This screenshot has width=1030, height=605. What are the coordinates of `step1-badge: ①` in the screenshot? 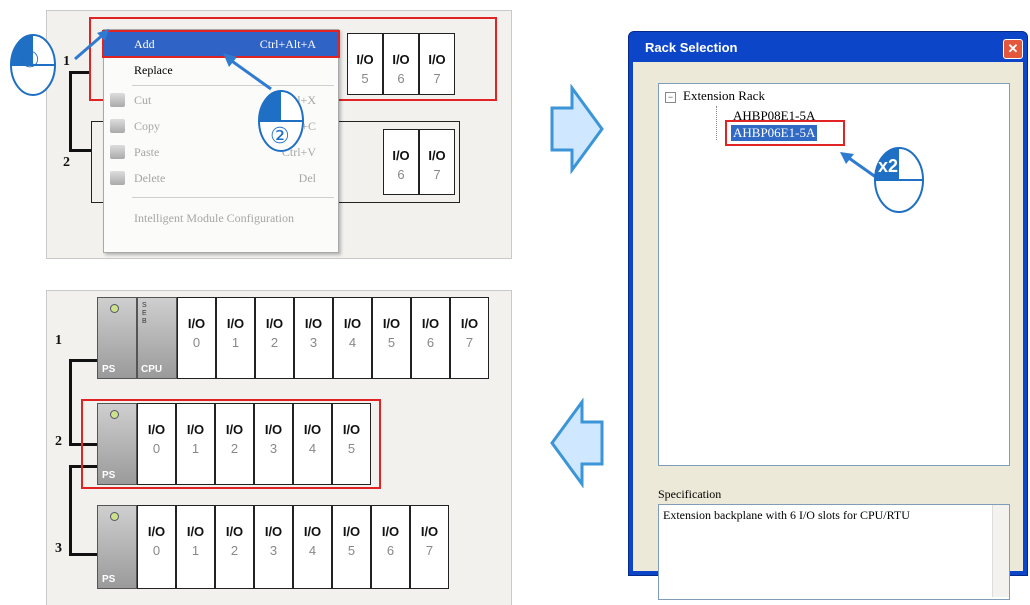 It's located at (30, 60).